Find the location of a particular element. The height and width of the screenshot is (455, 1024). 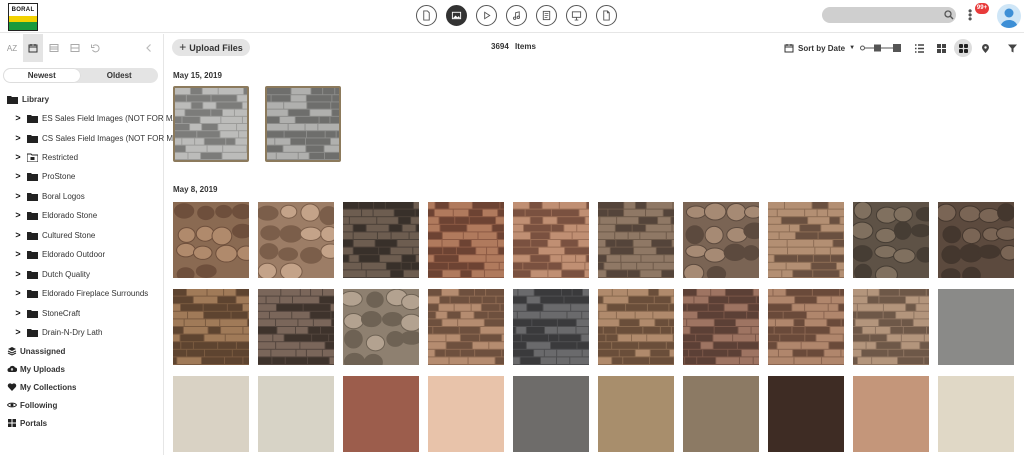

boral-logo: BORAL is located at coordinates (23, 17).